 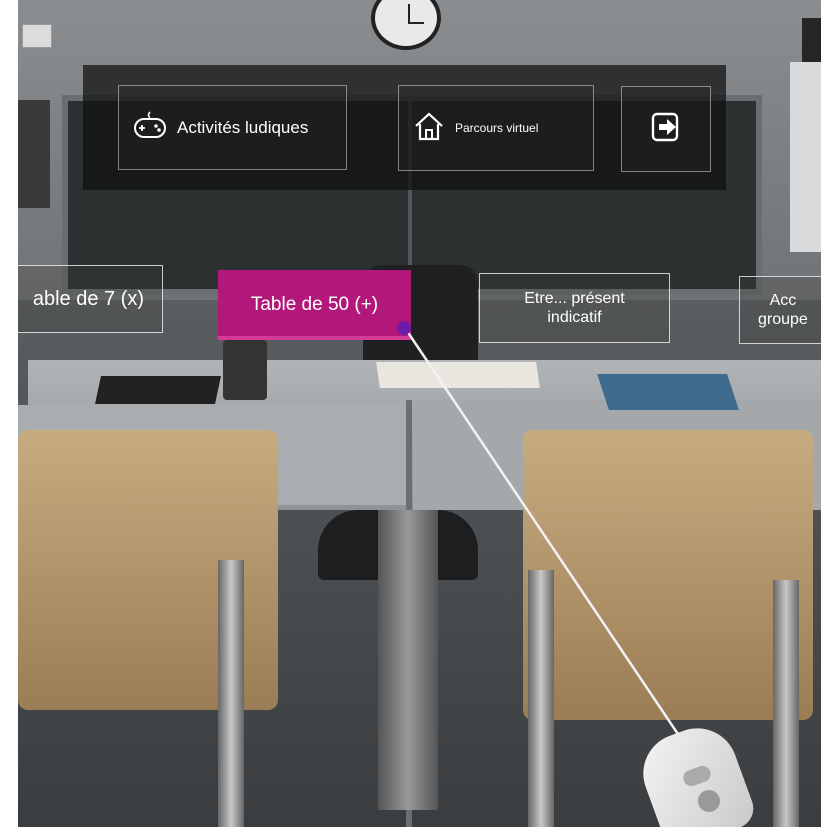 What do you see at coordinates (709, 801) in the screenshot?
I see `controller-button` at bounding box center [709, 801].